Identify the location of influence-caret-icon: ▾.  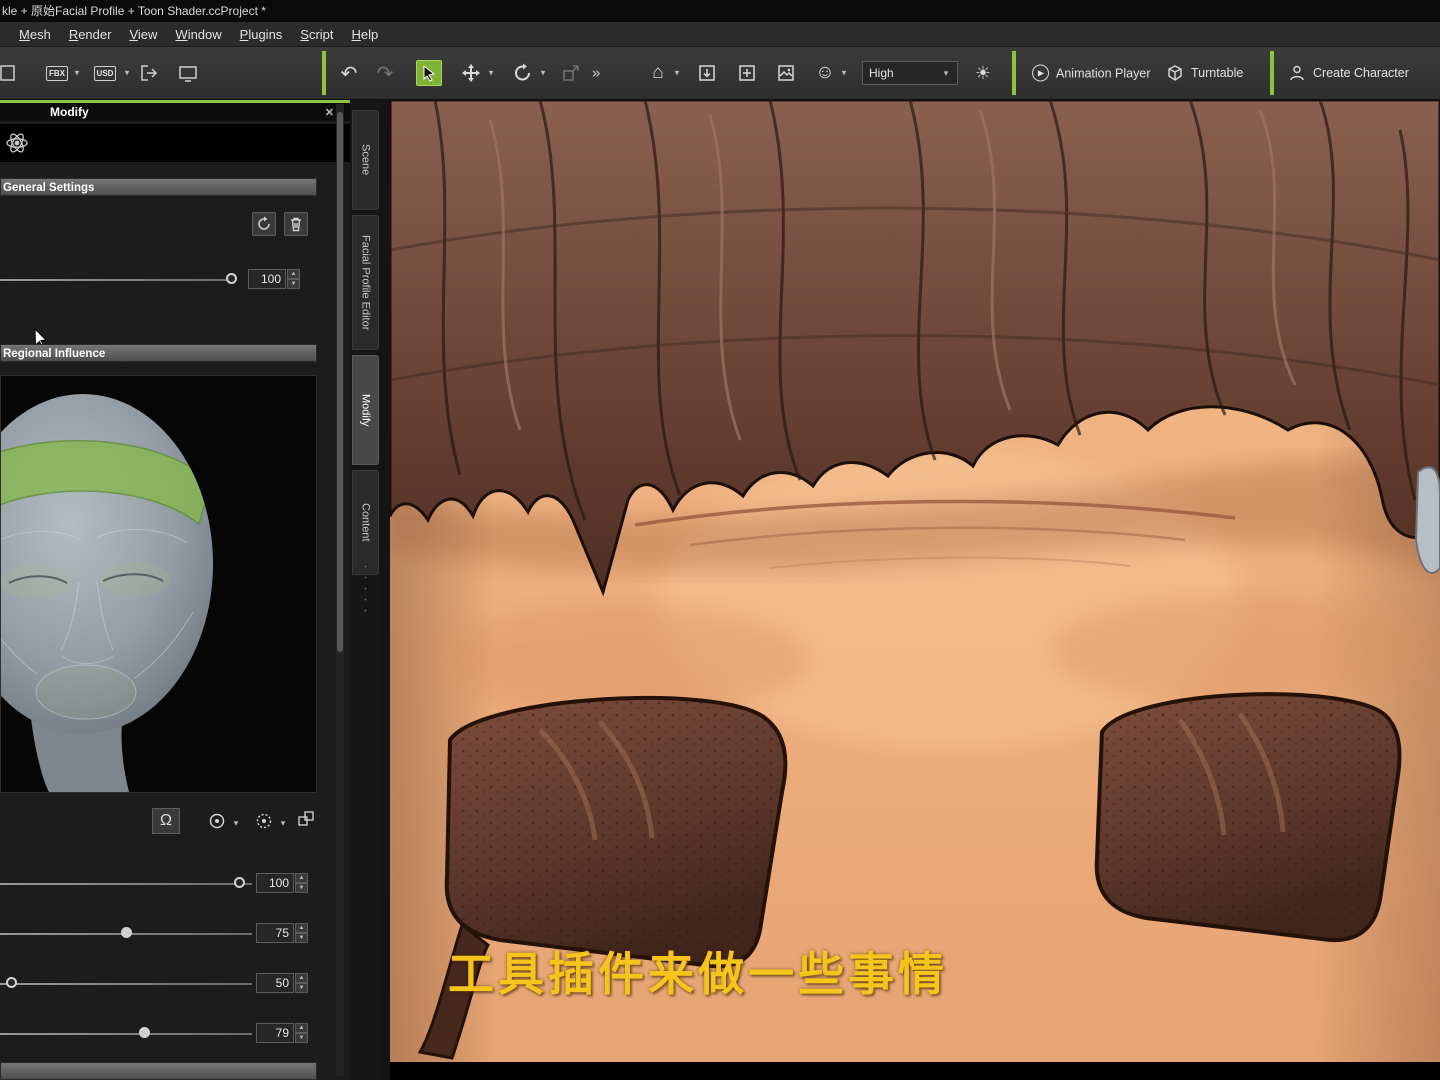
(236, 823).